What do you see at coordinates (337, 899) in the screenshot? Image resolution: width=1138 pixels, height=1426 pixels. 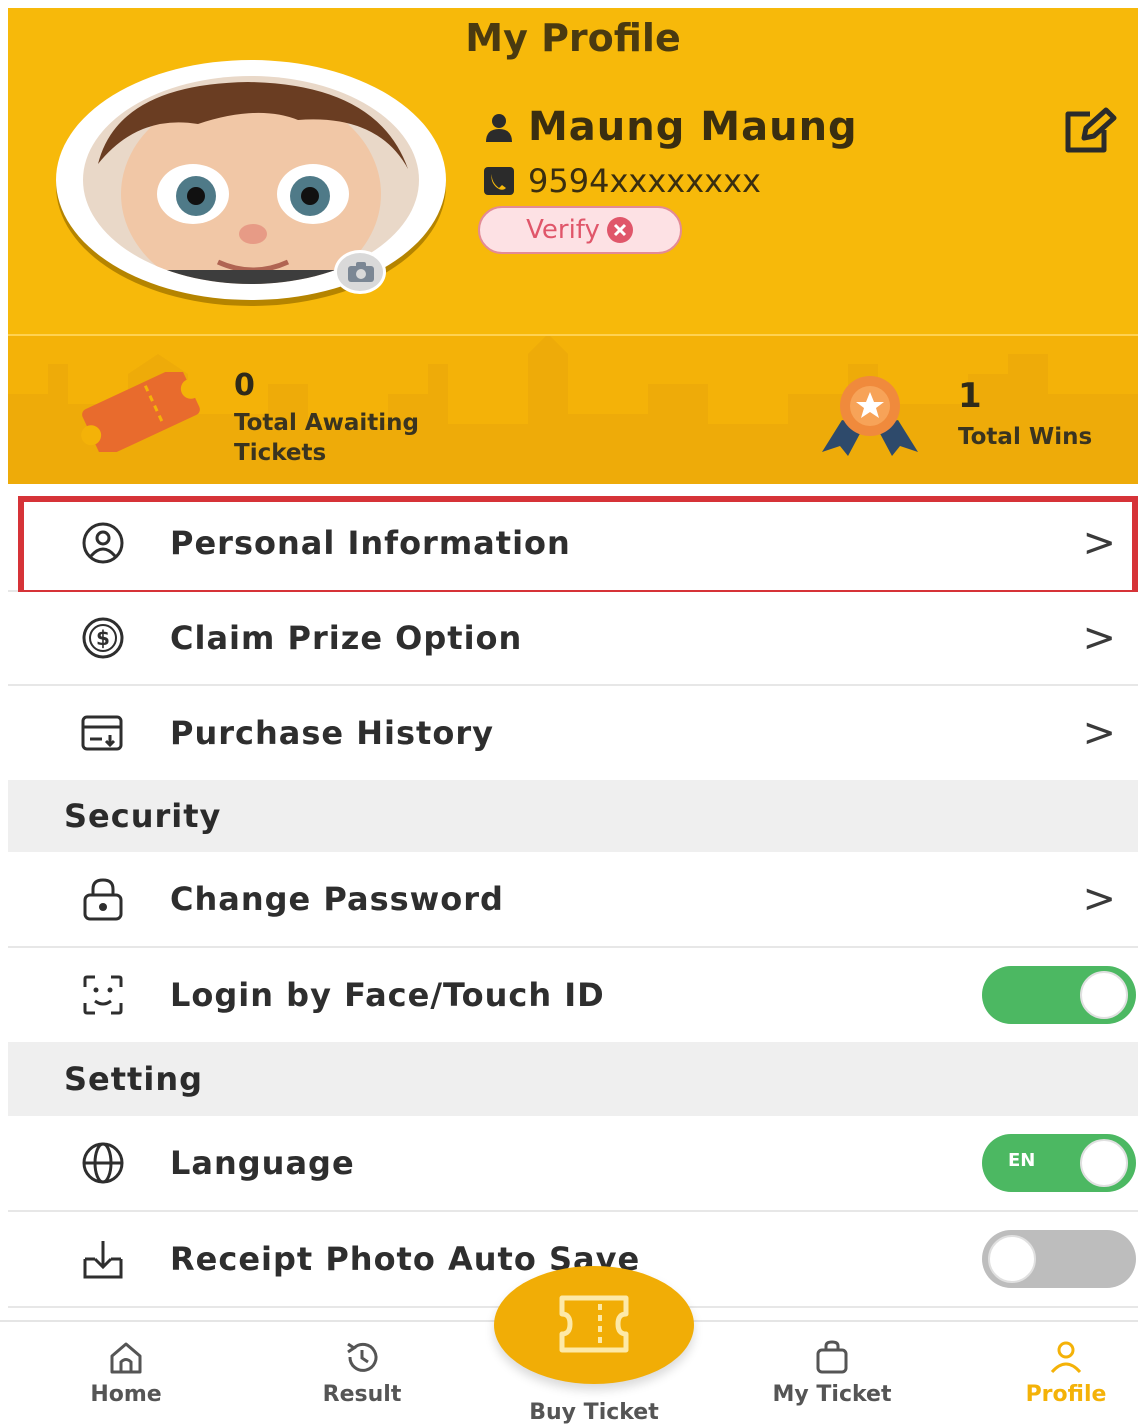 I see `menu-label: Change Password` at bounding box center [337, 899].